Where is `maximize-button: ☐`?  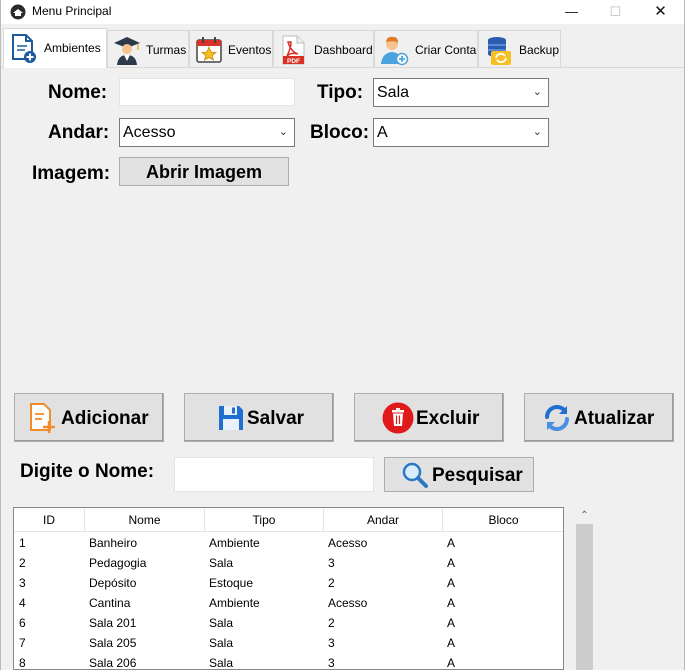
maximize-button: ☐ is located at coordinates (615, 12).